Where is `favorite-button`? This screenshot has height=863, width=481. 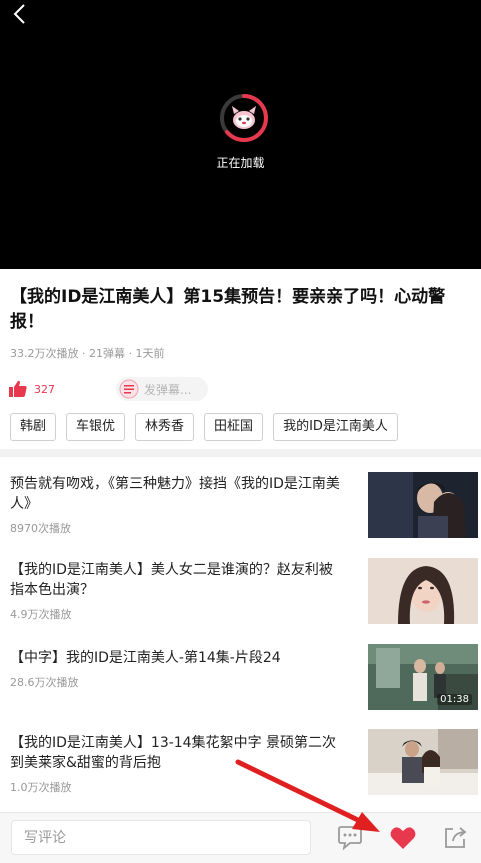 favorite-button is located at coordinates (403, 840).